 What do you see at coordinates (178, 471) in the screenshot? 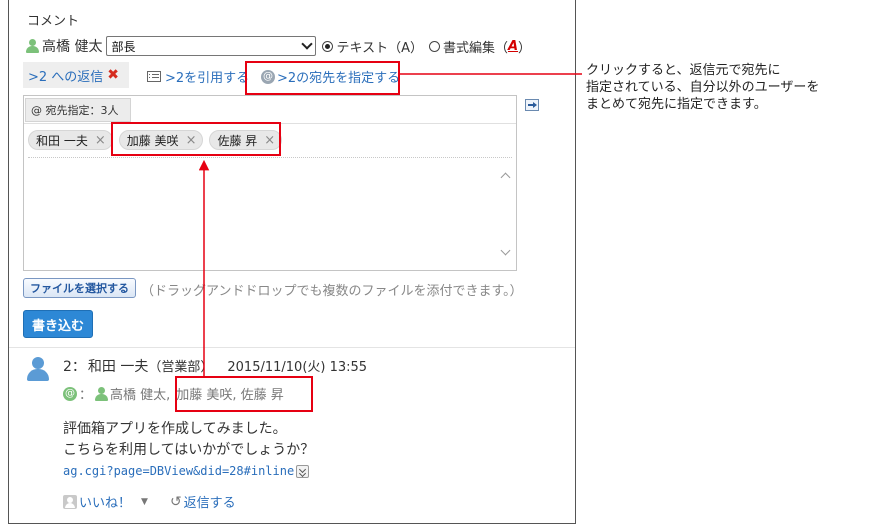
I see `post-link: ag.cgi?page=DBView&did=28#inline` at bounding box center [178, 471].